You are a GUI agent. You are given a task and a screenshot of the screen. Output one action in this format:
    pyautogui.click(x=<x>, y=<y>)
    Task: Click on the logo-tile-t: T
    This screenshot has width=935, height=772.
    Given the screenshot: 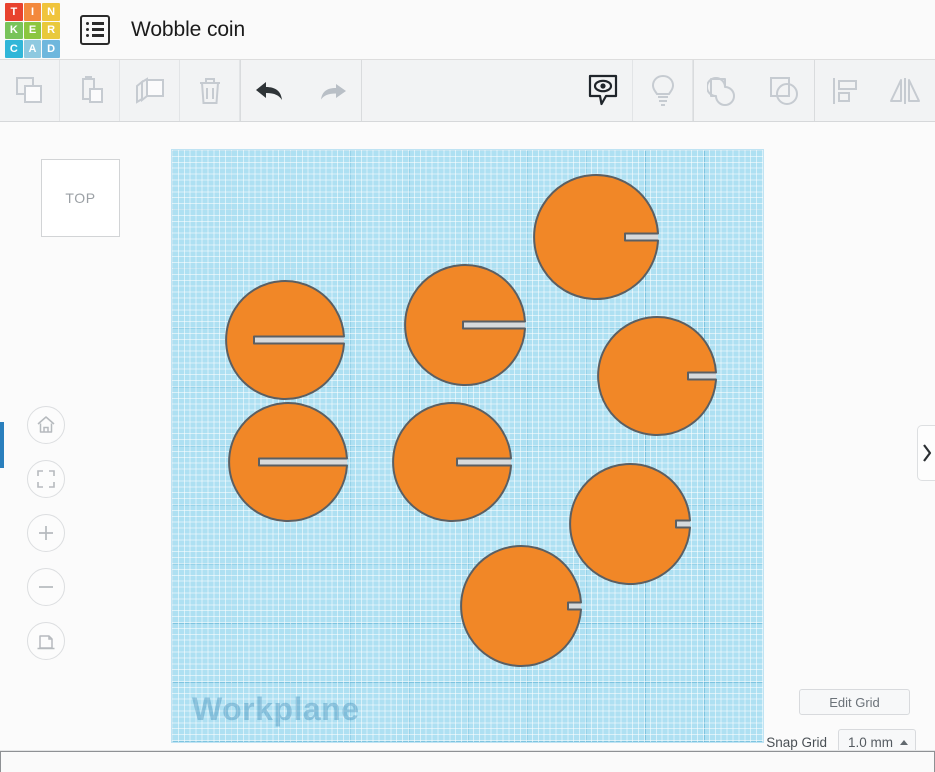 What is the action you would take?
    pyautogui.click(x=14, y=12)
    